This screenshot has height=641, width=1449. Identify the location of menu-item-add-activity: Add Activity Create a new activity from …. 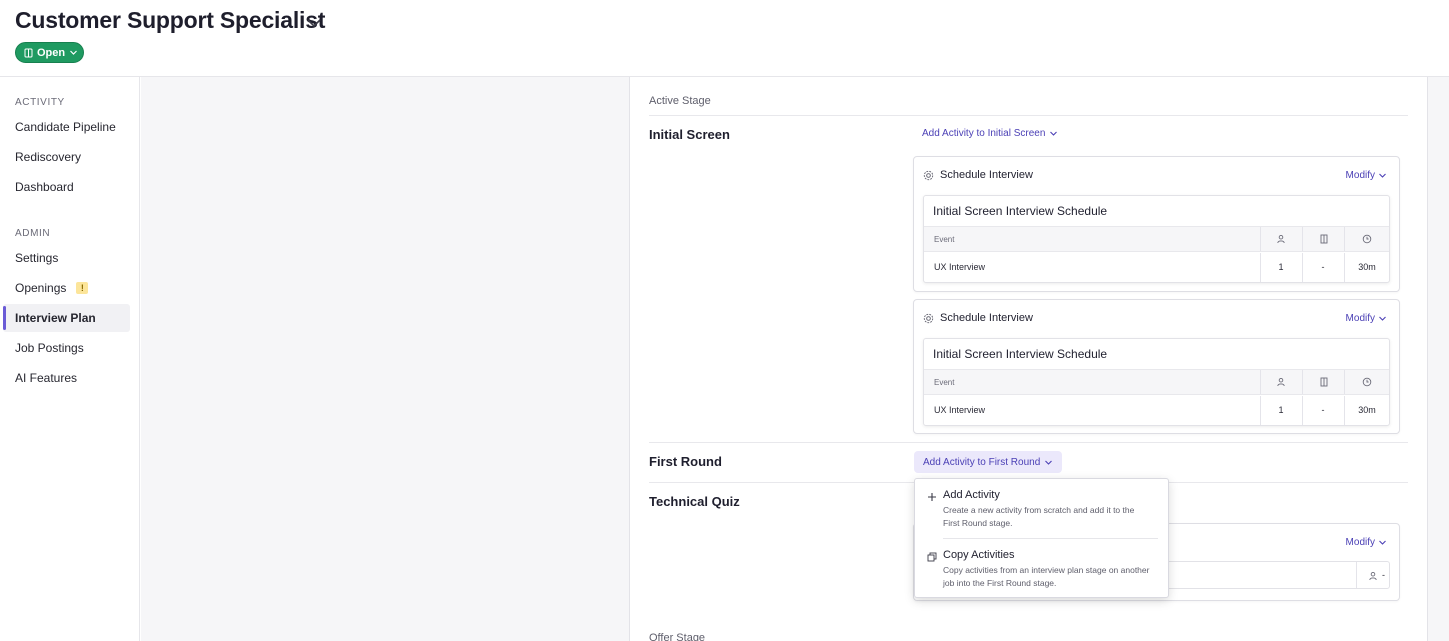
(1042, 513).